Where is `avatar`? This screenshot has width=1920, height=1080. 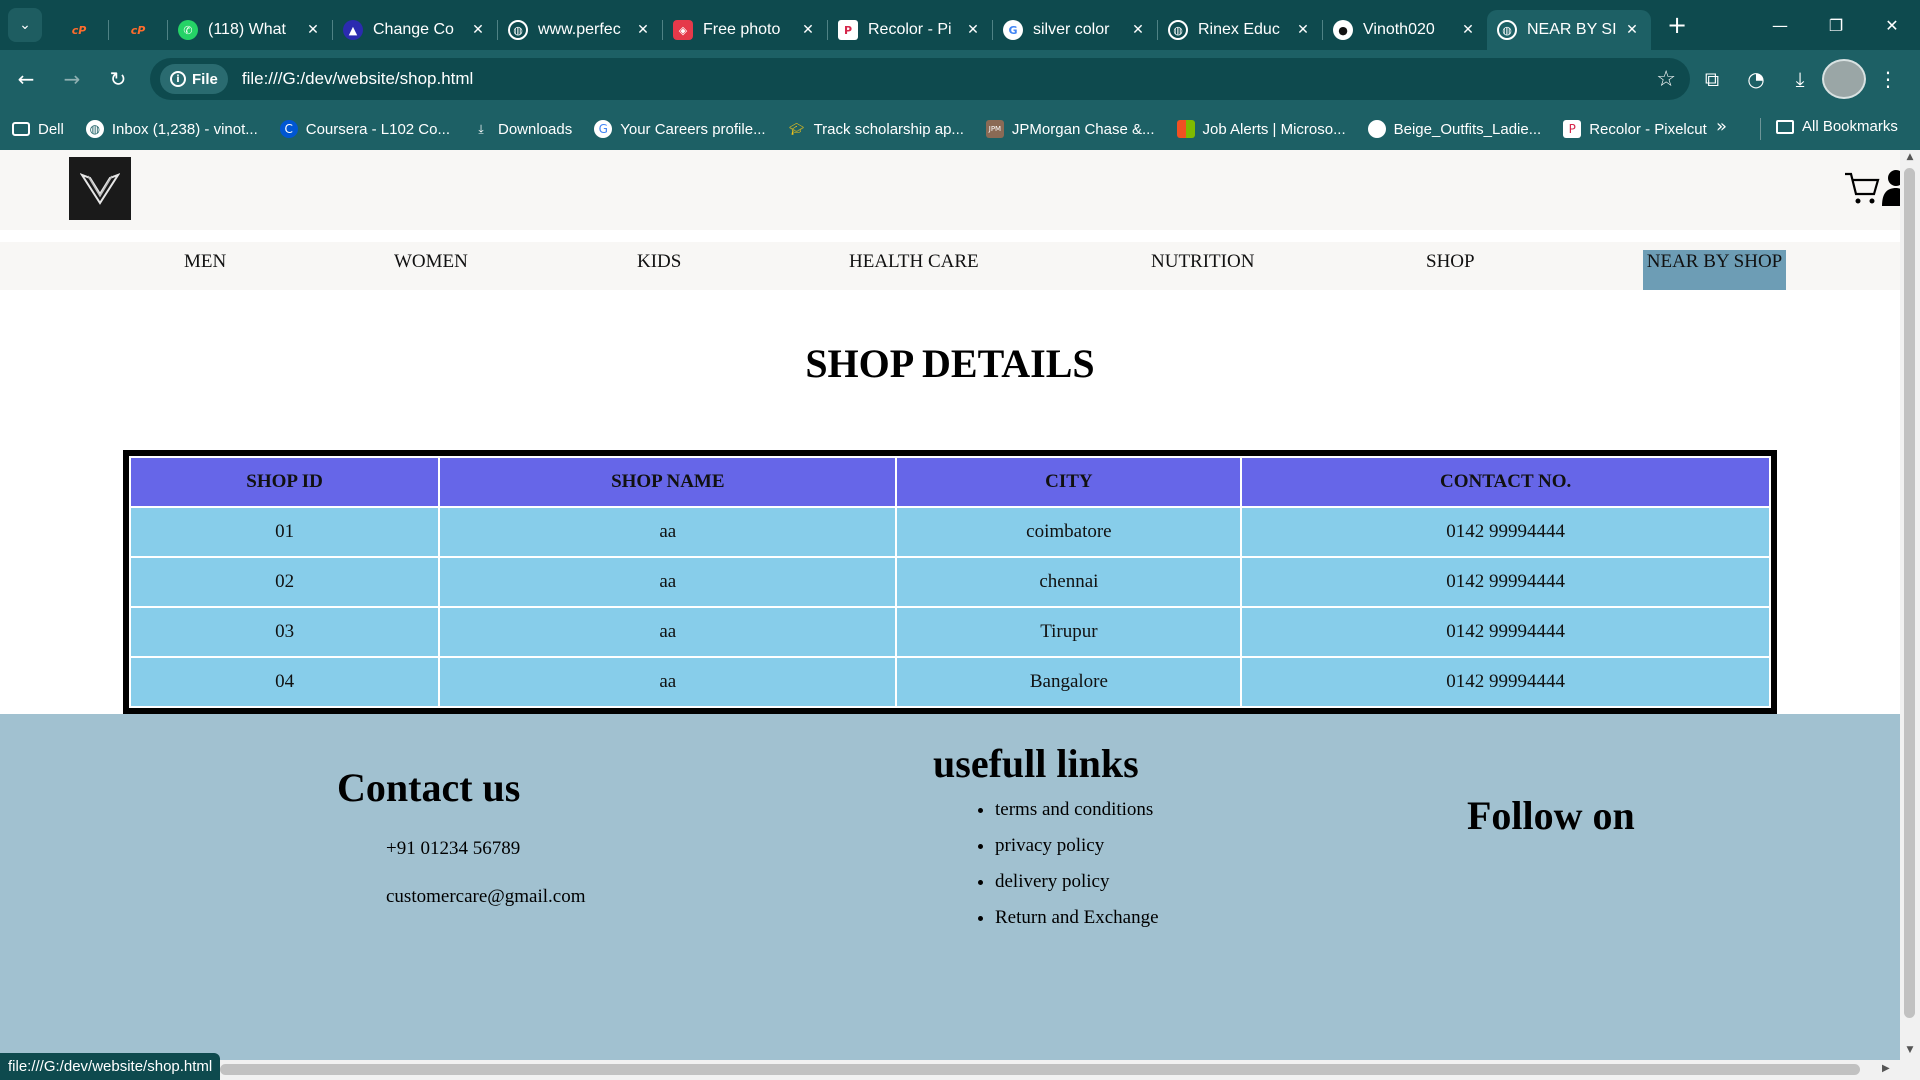
avatar is located at coordinates (1844, 79).